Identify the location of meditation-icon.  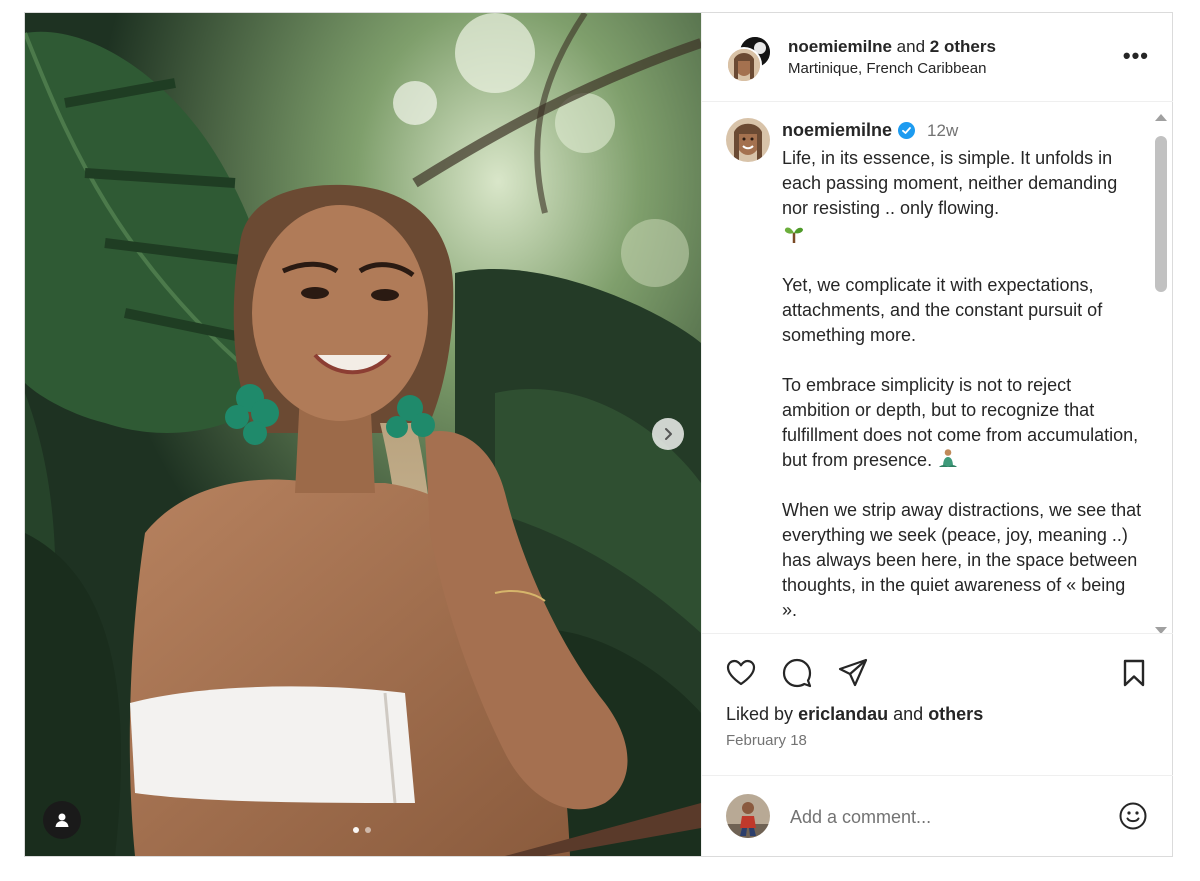
(948, 458).